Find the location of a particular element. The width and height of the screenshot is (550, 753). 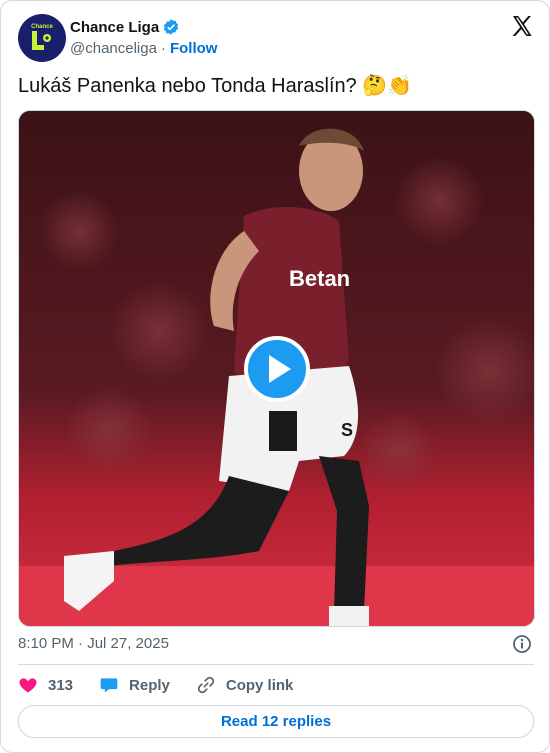

tweet-timestamp: 8:10 PM · Jul 27, 2025 is located at coordinates (93, 643).